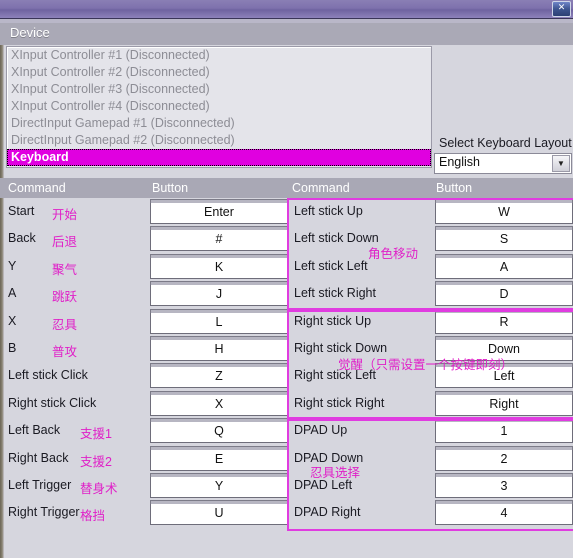  Describe the element at coordinates (321, 188) in the screenshot. I see `header-command-right: Command` at that location.